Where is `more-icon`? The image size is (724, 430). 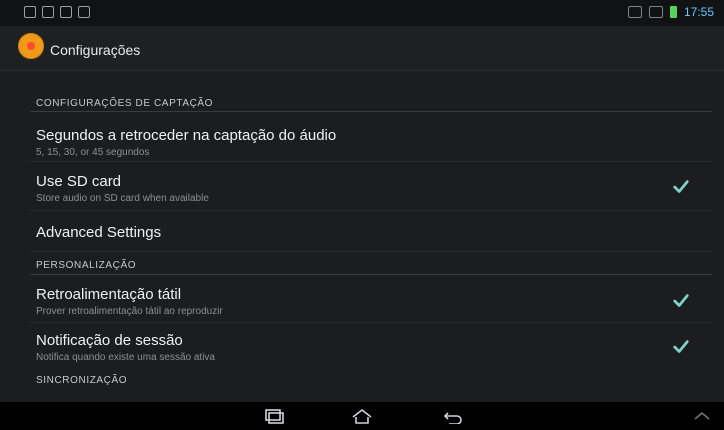
more-icon is located at coordinates (702, 416).